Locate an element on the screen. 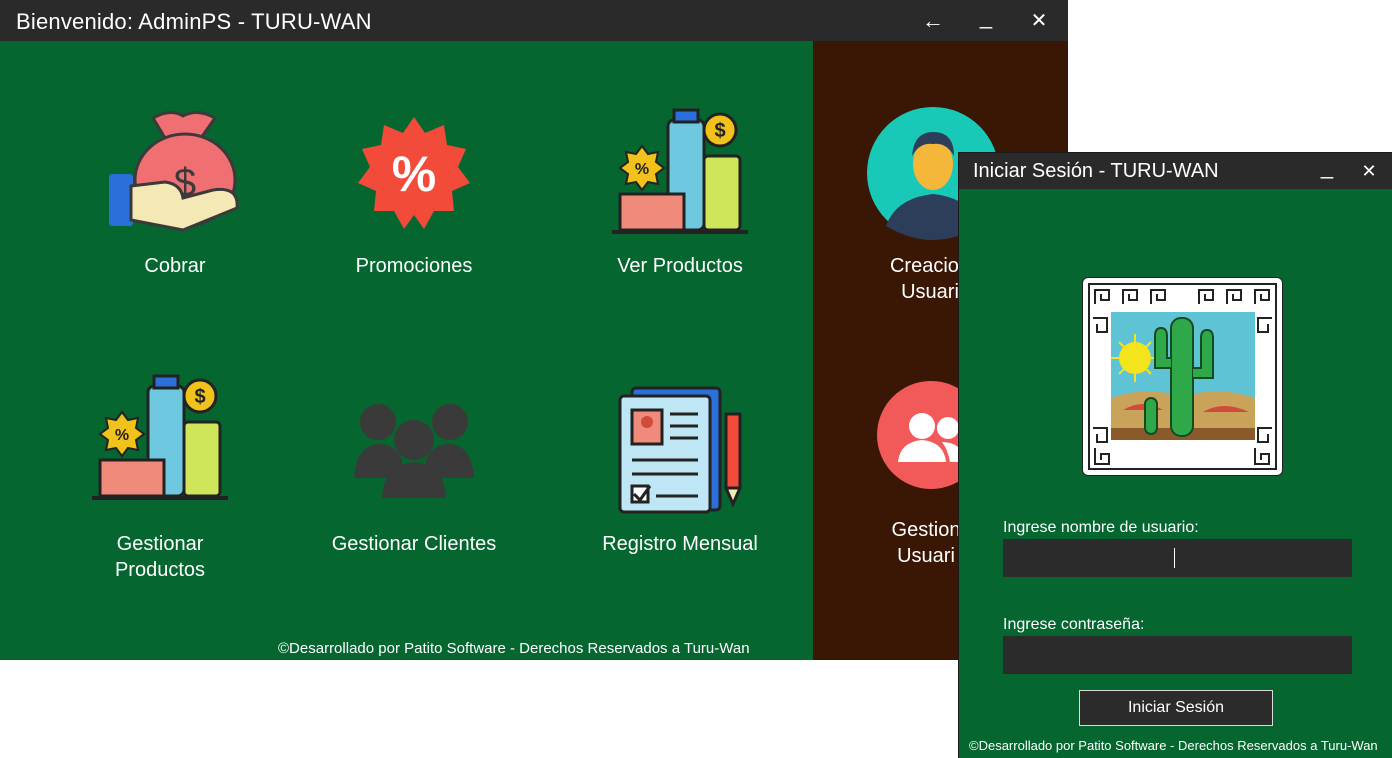 Image resolution: width=1392 pixels, height=758 pixels. tile-registro-mensual: Registro Mensual is located at coordinates (680, 470).